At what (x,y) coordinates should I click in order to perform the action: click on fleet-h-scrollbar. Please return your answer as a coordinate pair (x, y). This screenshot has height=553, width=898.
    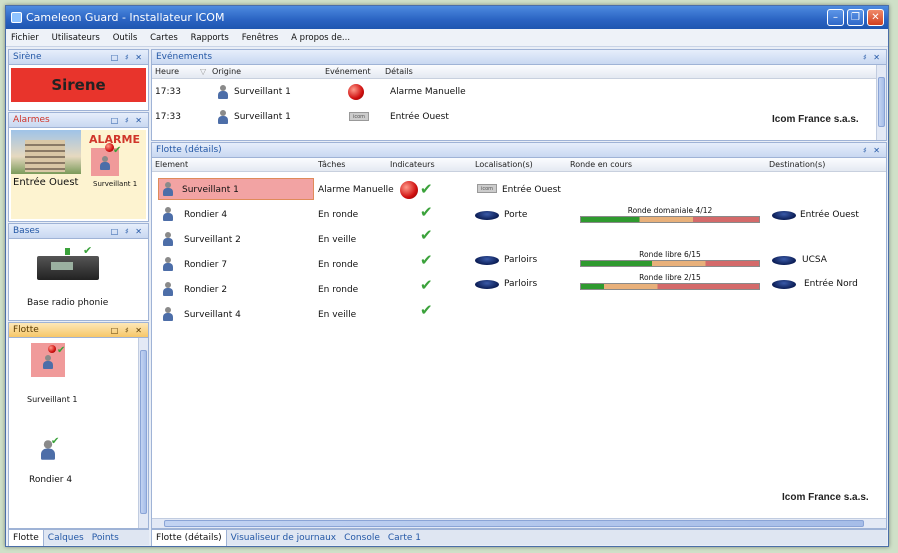
    Looking at the image, I should click on (519, 523).